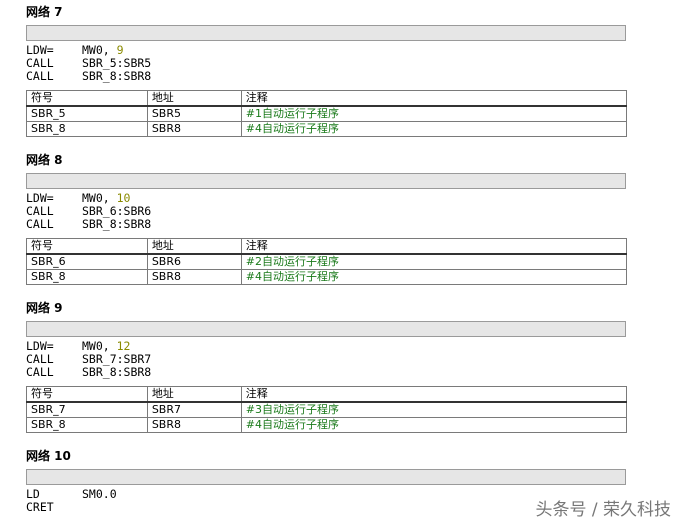  What do you see at coordinates (87, 113) in the screenshot?
I see `cell-symbol: SBR_5` at bounding box center [87, 113].